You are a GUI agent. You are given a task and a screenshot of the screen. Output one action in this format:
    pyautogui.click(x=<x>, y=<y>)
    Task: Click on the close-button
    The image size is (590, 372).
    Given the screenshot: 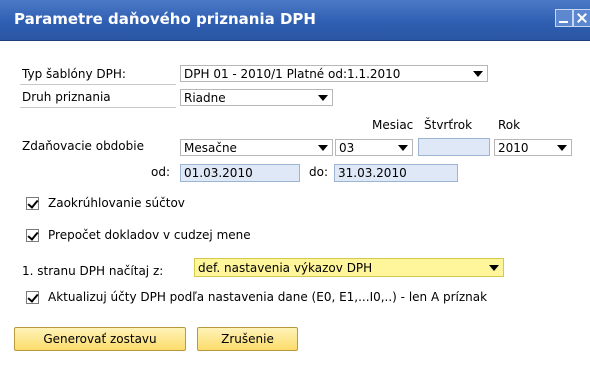 What is the action you would take?
    pyautogui.click(x=581, y=18)
    